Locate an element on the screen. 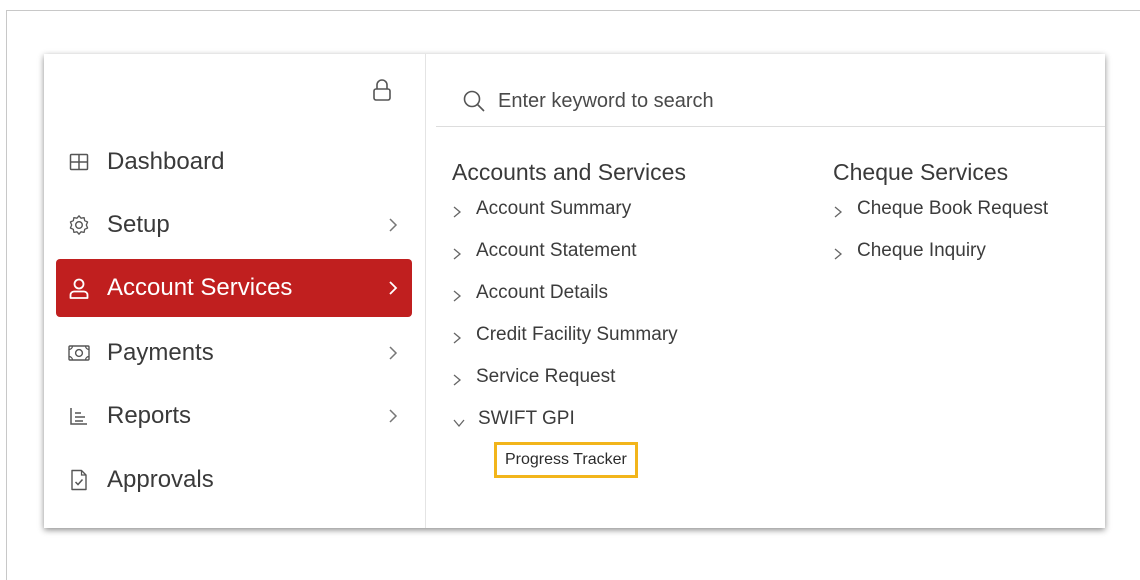 Image resolution: width=1140 pixels, height=580 pixels. user-icon is located at coordinates (79, 288).